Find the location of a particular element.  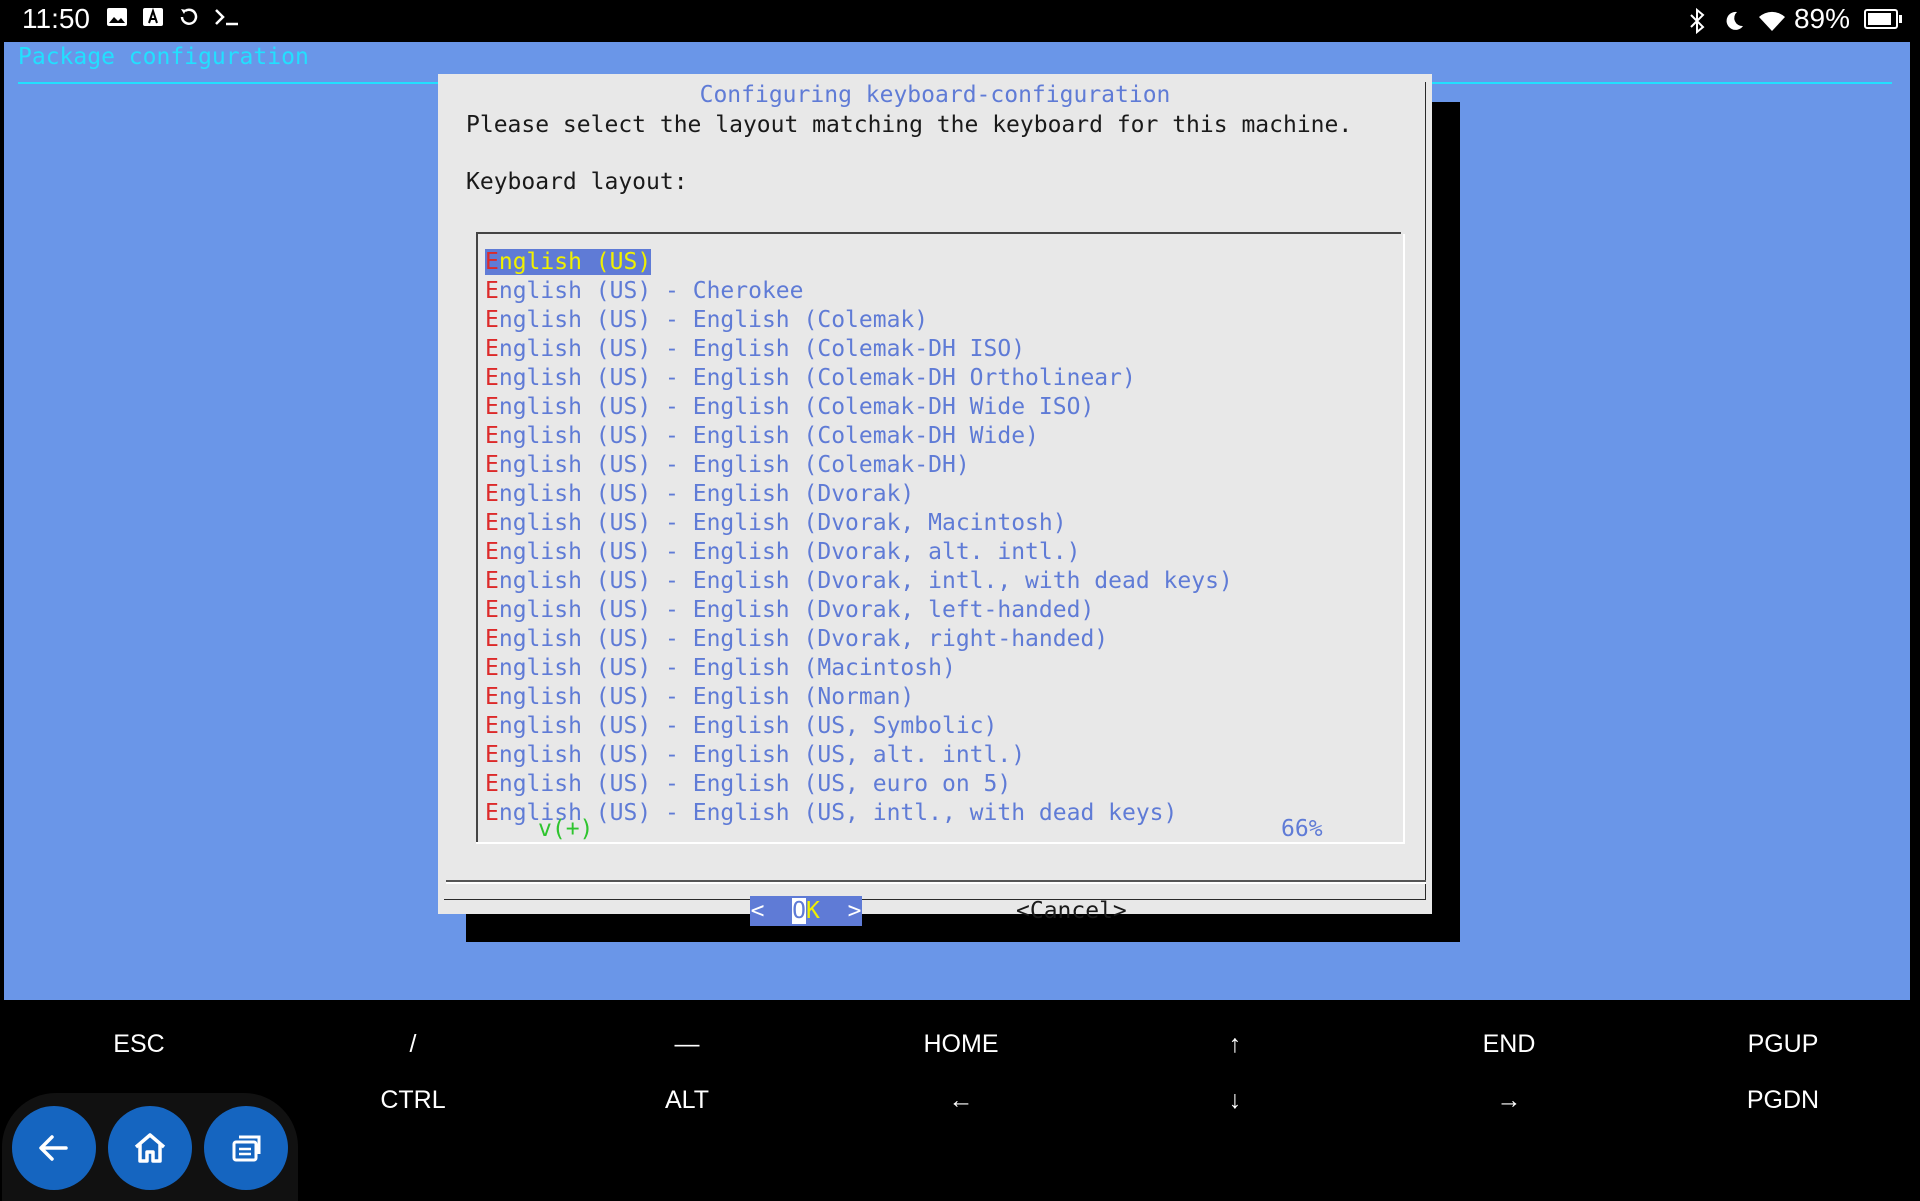

key-up: ↑ is located at coordinates (1235, 1044).